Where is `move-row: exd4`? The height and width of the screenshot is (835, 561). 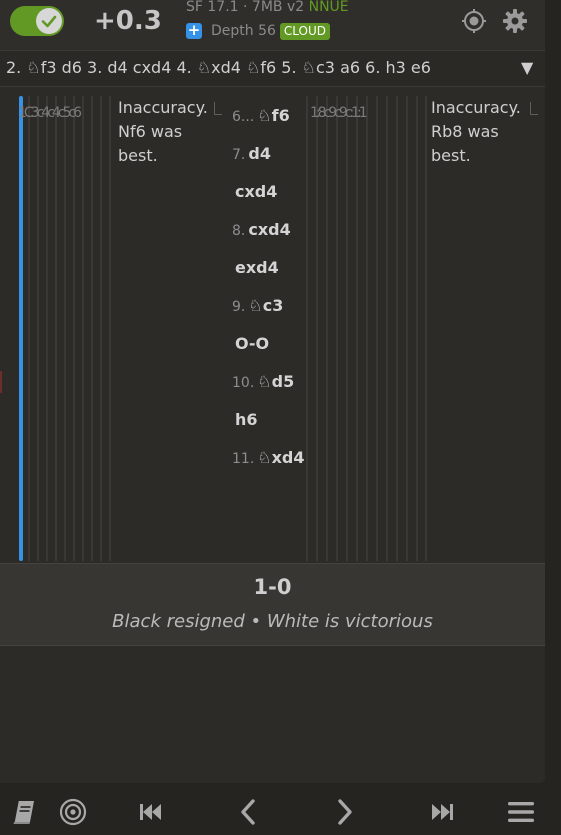
move-row: exd4 is located at coordinates (255, 267).